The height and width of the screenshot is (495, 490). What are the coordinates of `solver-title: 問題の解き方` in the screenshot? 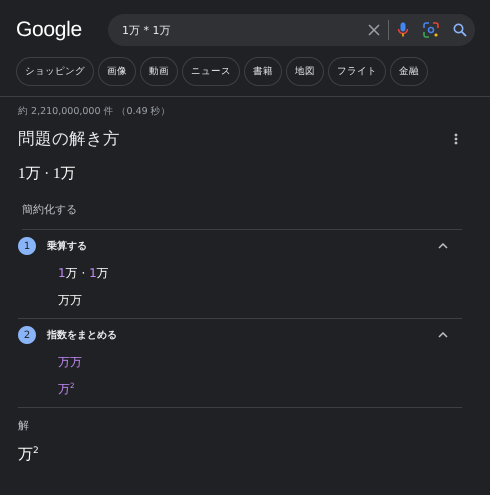 It's located at (69, 139).